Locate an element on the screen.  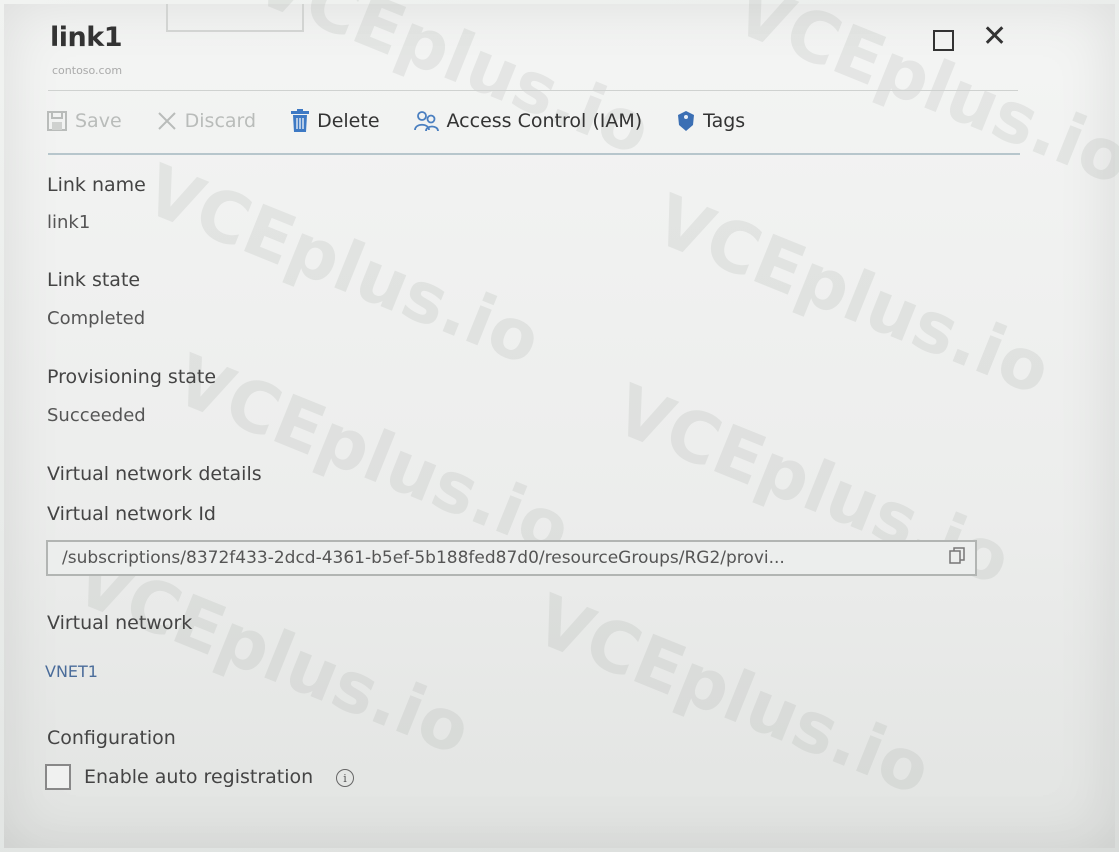
trash-icon is located at coordinates (300, 121).